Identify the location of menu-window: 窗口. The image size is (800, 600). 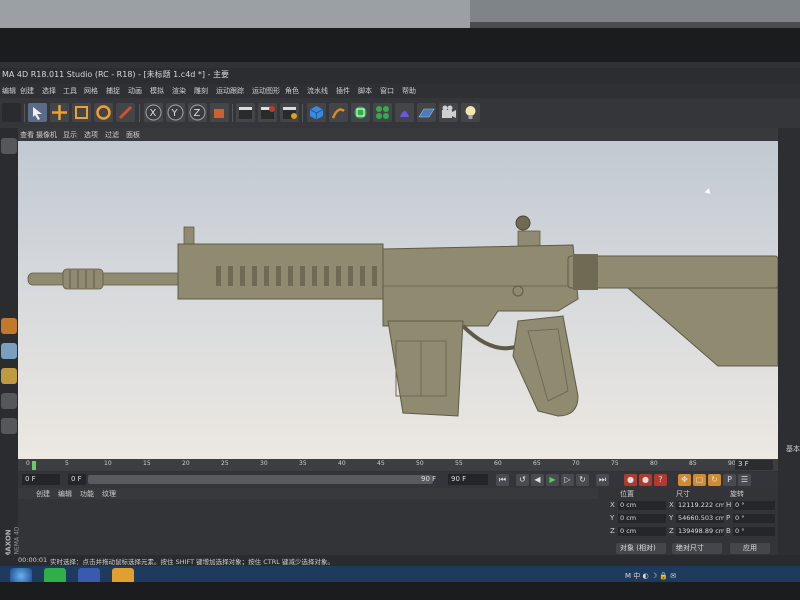
(387, 91).